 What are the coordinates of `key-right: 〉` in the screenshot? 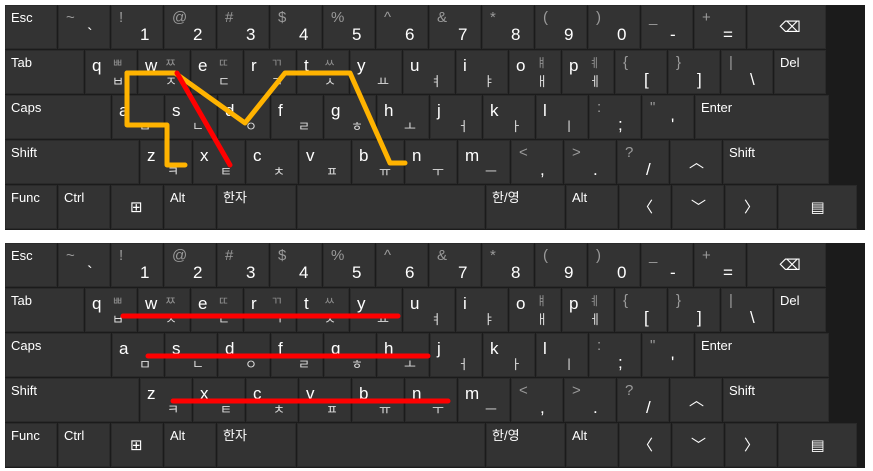 It's located at (751, 445).